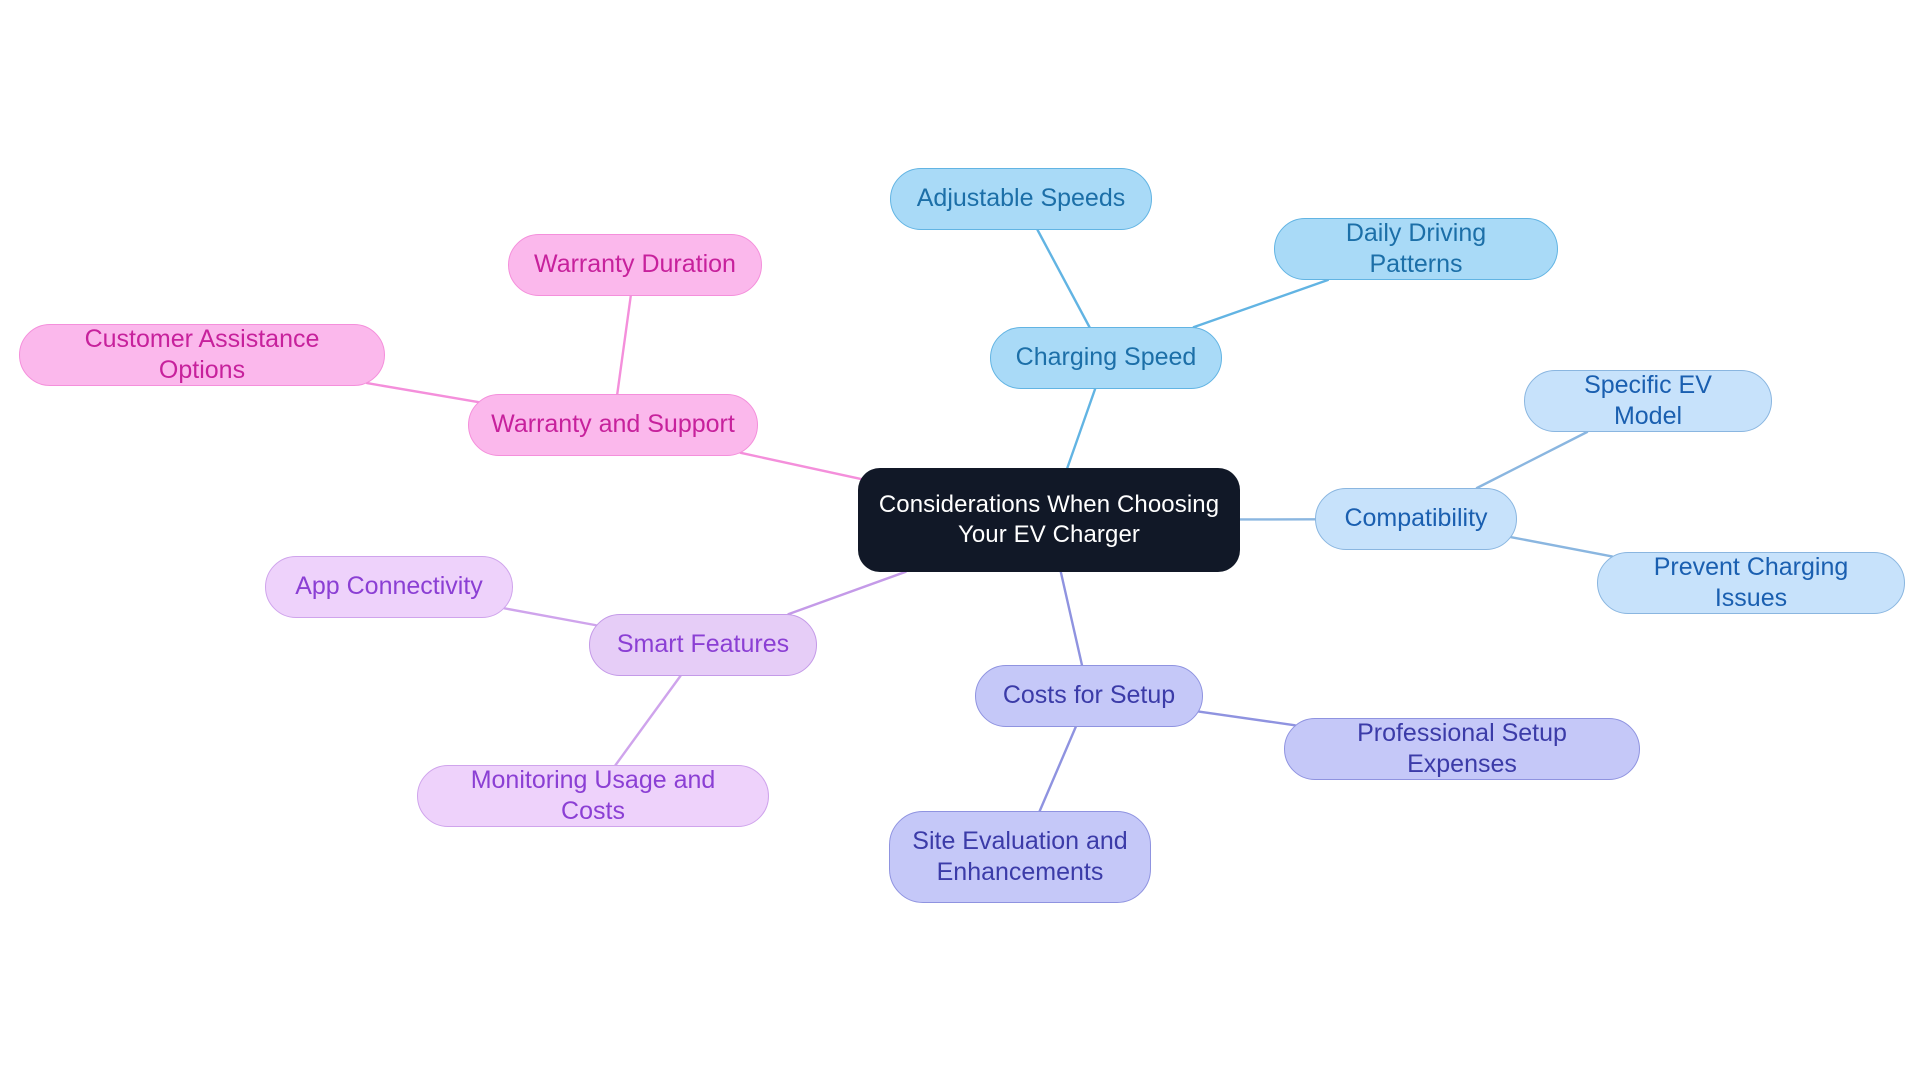  Describe the element at coordinates (613, 425) in the screenshot. I see `mindmap-node-warranty-and-support: Warranty and Support` at that location.